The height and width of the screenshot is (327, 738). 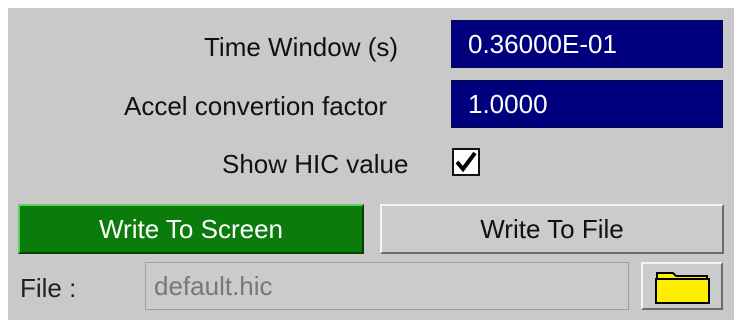 What do you see at coordinates (552, 229) in the screenshot?
I see `write-to-file-button: Write To File` at bounding box center [552, 229].